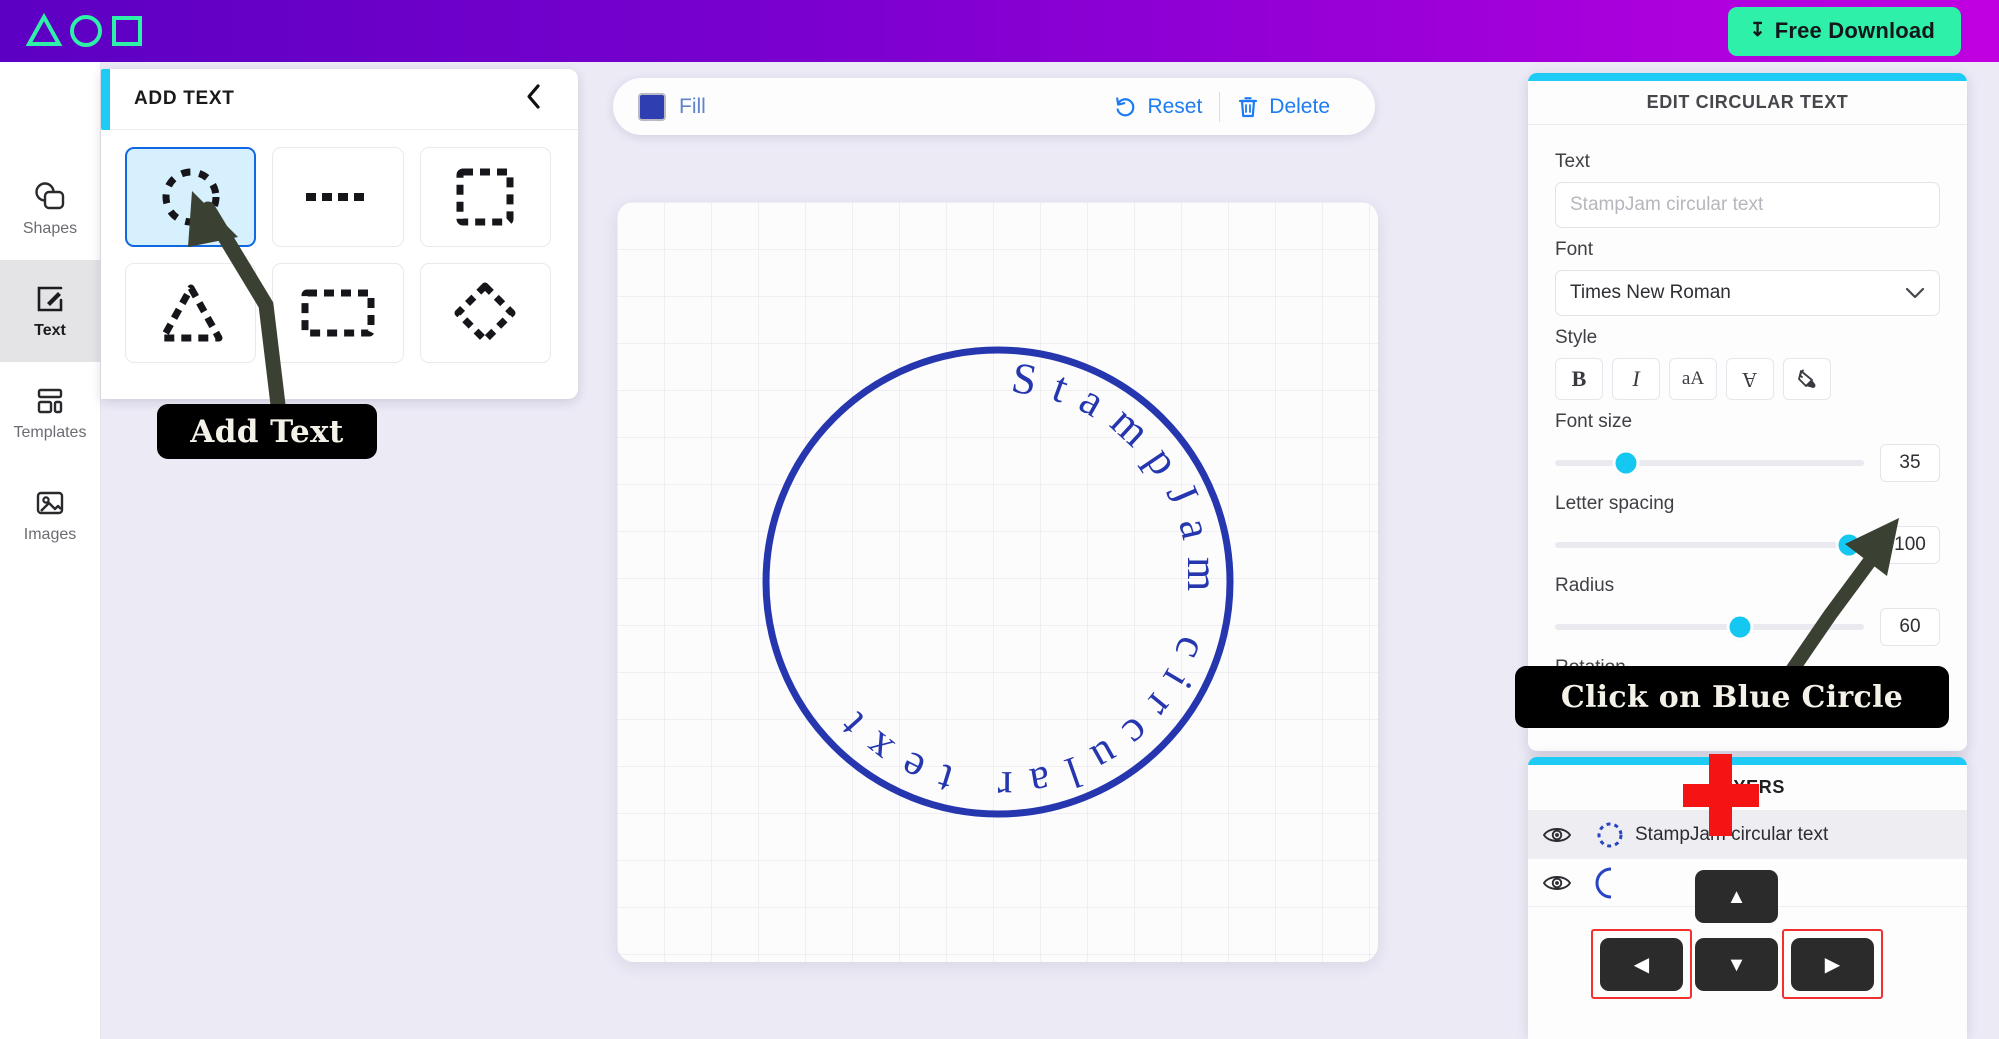 The height and width of the screenshot is (1039, 1999). I want to click on radius-slider, so click(1709, 627).